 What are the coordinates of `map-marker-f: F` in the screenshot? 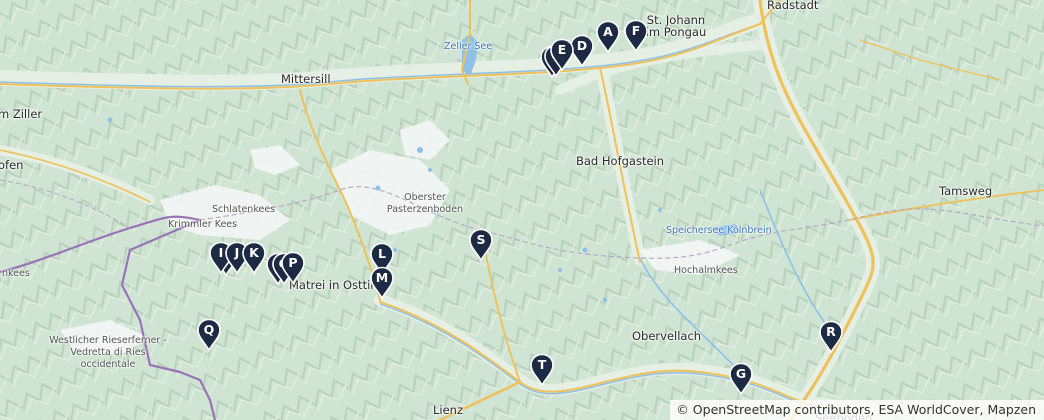 It's located at (636, 36).